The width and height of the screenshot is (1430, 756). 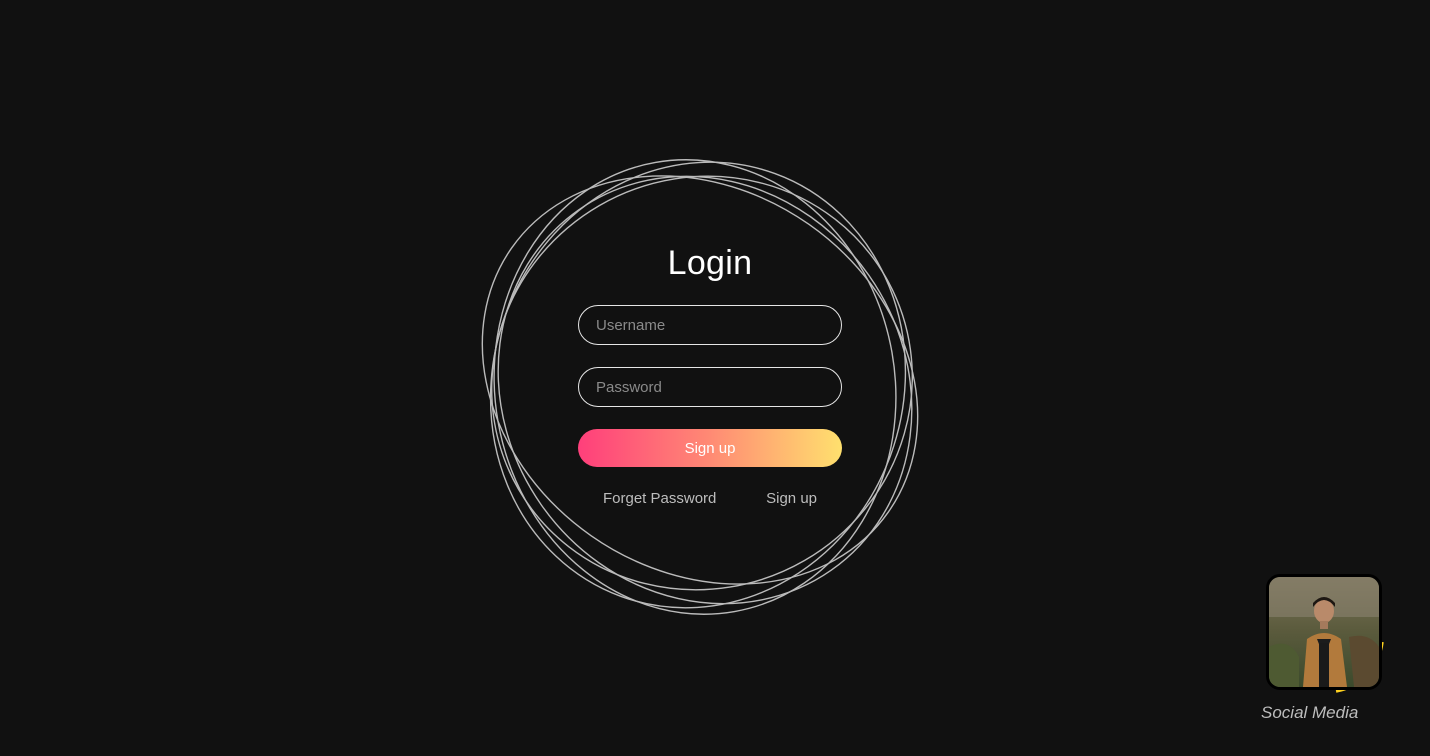 I want to click on profile-photo, so click(x=1324, y=632).